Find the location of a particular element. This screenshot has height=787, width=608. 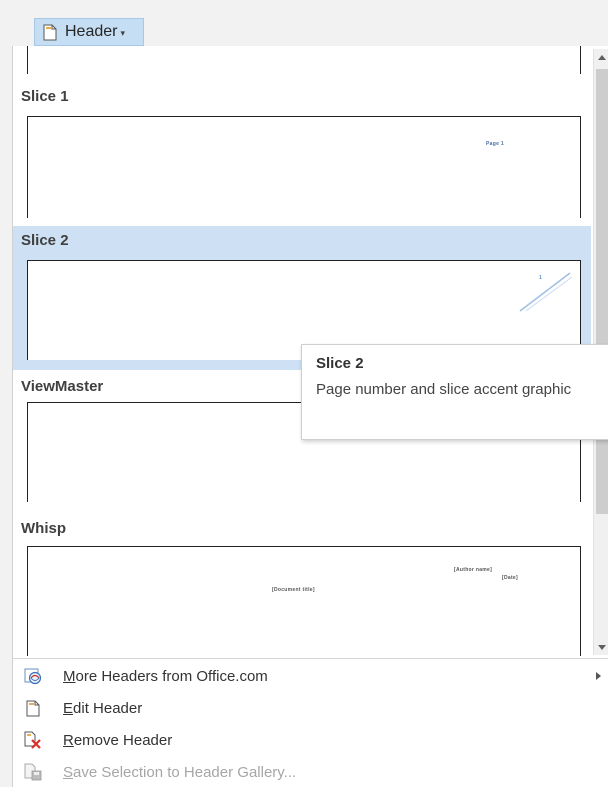

document-icon is located at coordinates (50, 32).